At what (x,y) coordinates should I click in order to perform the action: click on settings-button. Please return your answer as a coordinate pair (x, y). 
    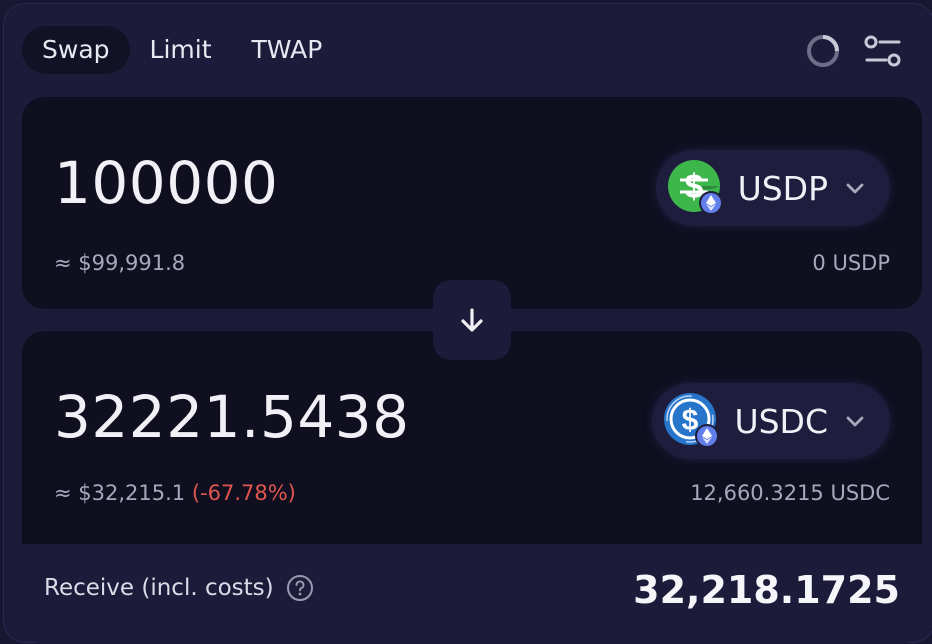
    Looking at the image, I should click on (883, 51).